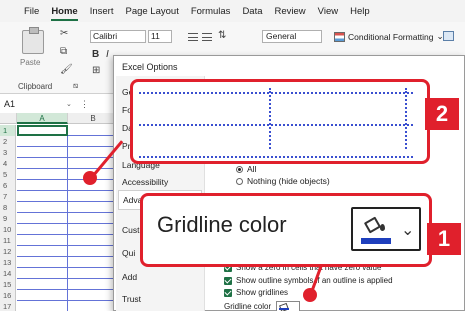 This screenshot has height=311, width=465. I want to click on gridline-color-label: Gridline color, so click(248, 306).